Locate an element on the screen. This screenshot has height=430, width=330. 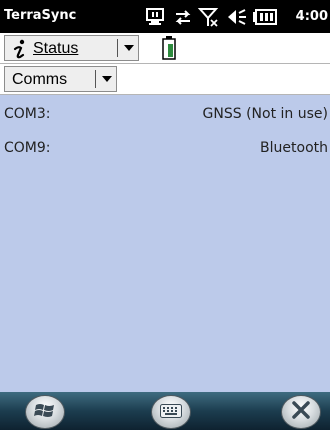
taskbar is located at coordinates (165, 411).